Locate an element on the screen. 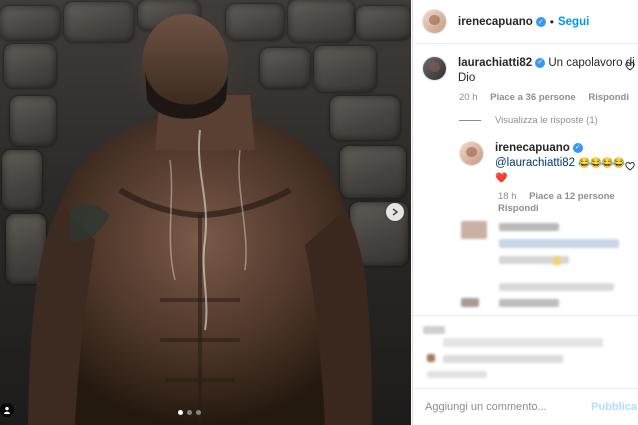  comment-composer: Pubblica is located at coordinates (525, 406).